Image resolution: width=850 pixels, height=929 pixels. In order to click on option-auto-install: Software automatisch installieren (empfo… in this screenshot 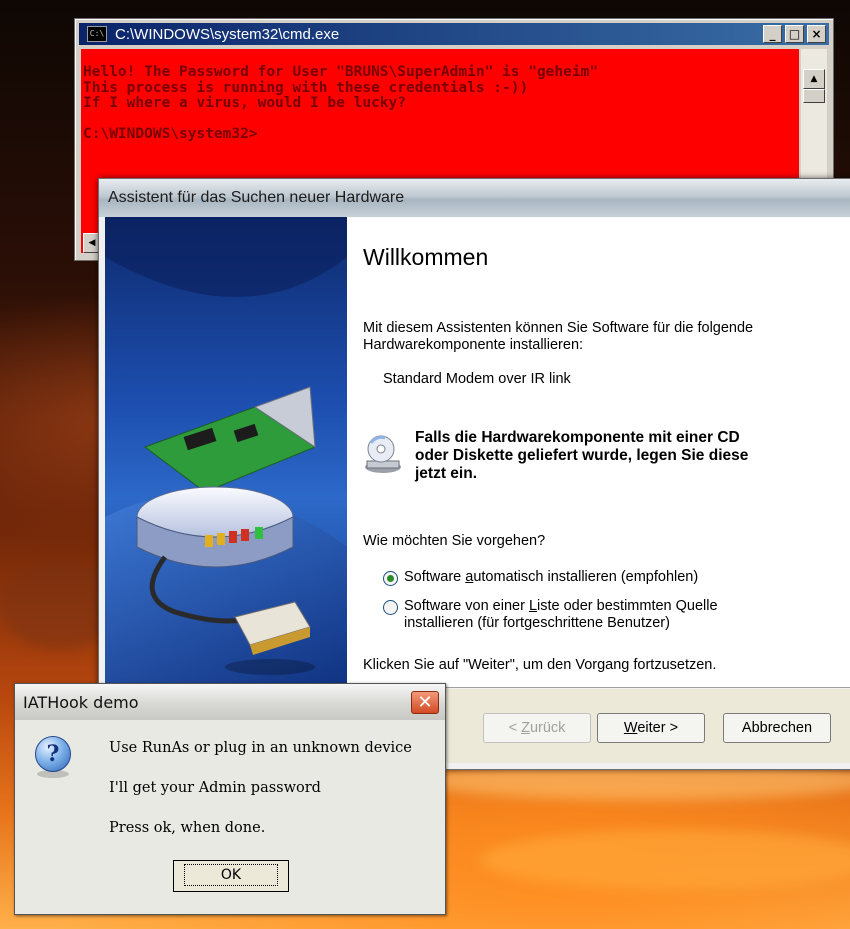, I will do `click(540, 577)`.